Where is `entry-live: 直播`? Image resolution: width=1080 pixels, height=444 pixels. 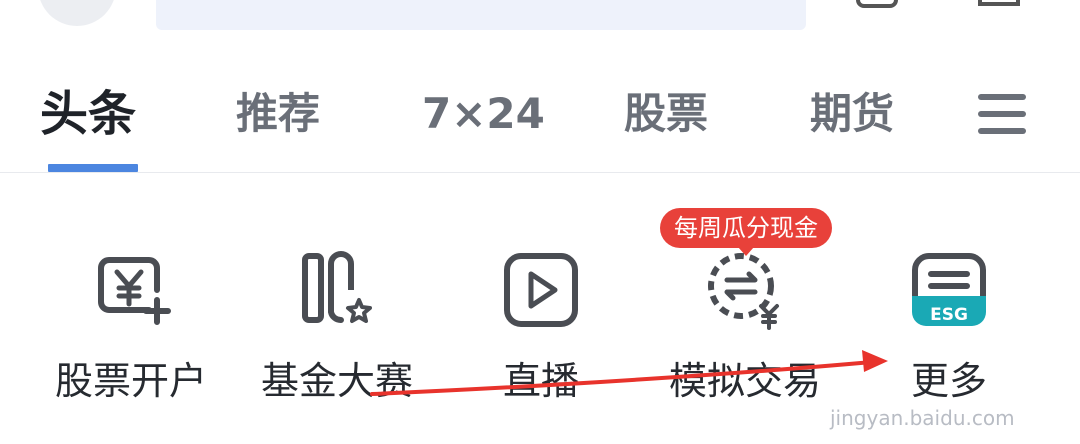
entry-live: 直播 is located at coordinates (541, 330).